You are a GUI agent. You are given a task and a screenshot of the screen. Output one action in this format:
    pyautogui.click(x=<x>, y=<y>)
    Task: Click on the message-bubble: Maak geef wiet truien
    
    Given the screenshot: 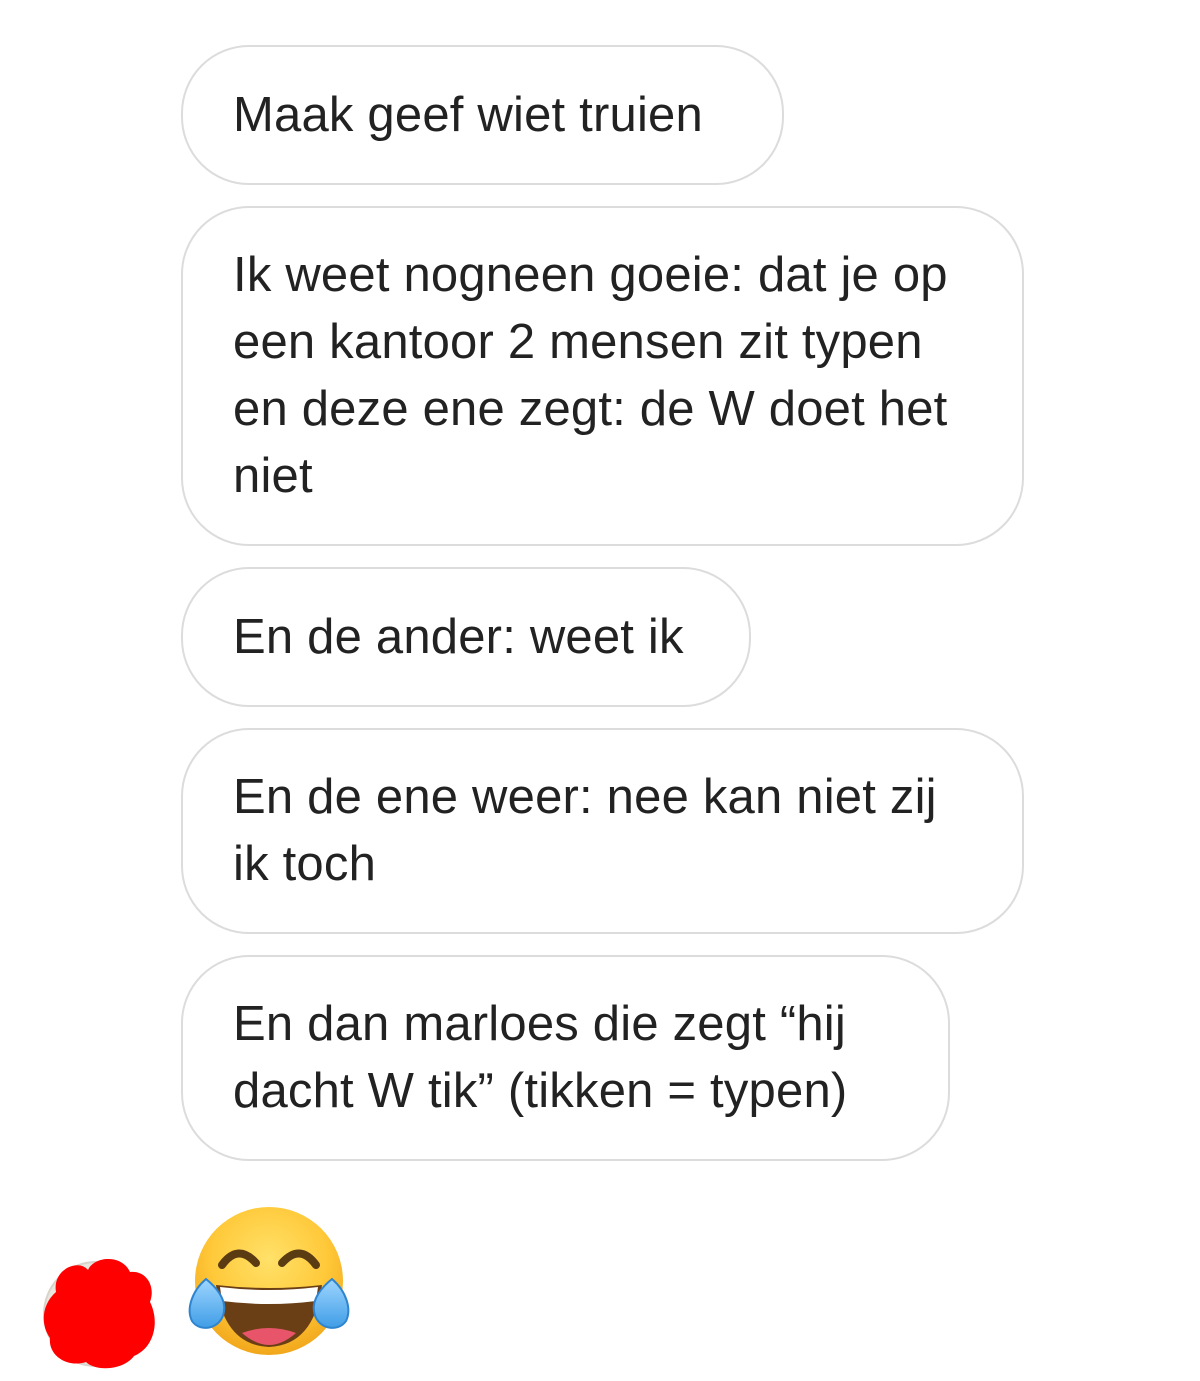 What is the action you would take?
    pyautogui.click(x=482, y=115)
    